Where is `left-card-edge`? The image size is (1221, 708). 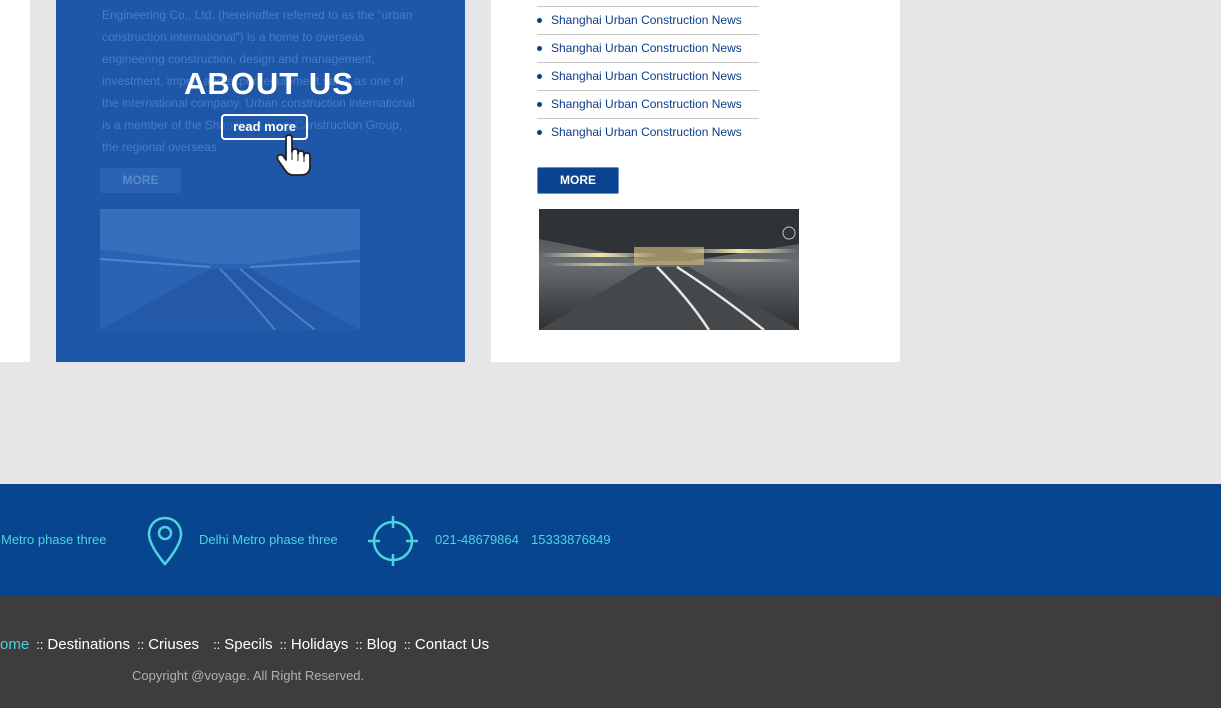 left-card-edge is located at coordinates (15, 181).